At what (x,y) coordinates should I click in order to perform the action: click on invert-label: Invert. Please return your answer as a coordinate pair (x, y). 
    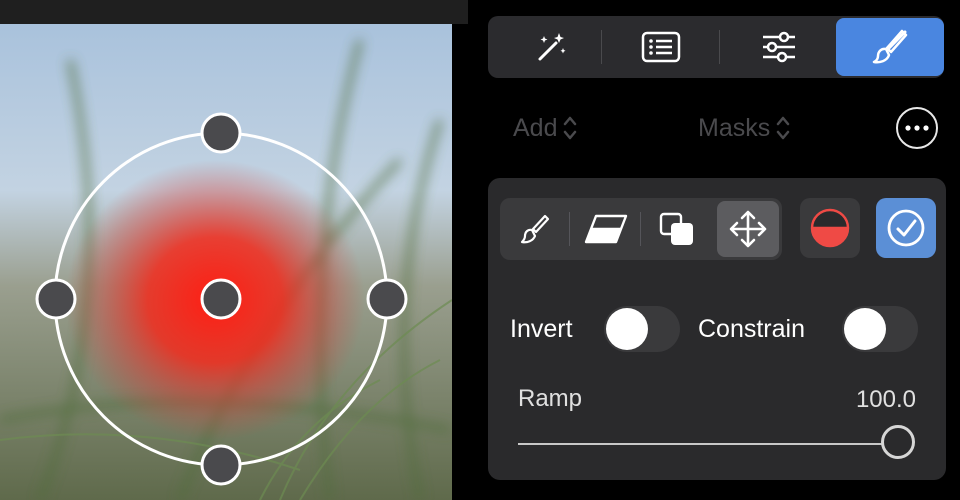
    Looking at the image, I should click on (541, 329).